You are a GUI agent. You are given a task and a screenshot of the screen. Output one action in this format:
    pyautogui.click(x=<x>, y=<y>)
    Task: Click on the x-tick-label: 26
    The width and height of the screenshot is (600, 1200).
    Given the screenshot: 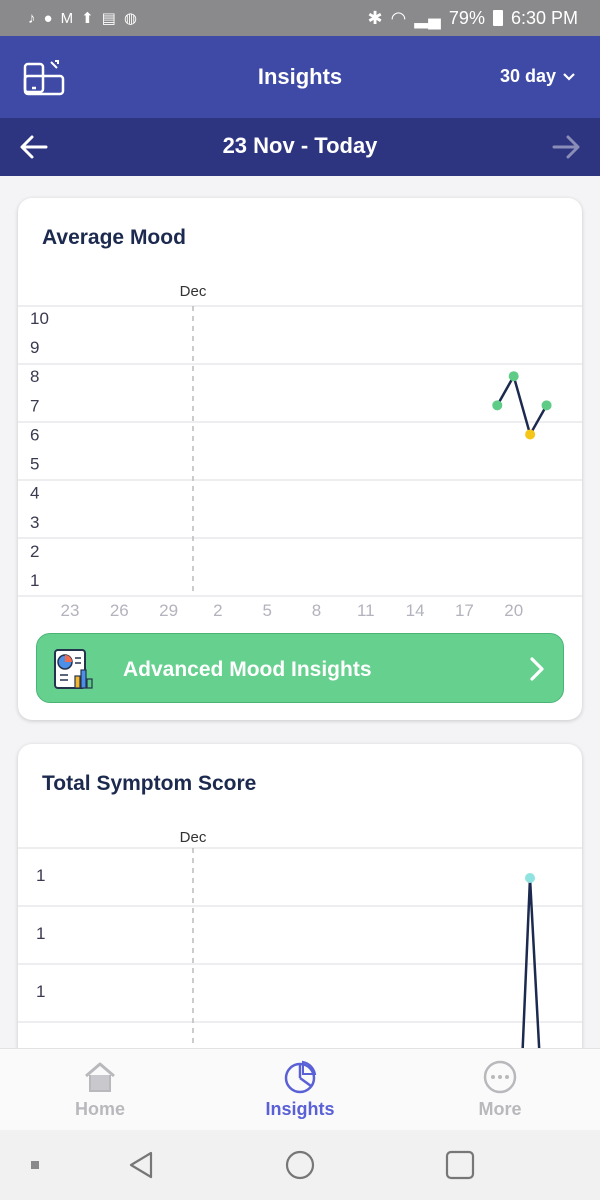 What is the action you would take?
    pyautogui.click(x=119, y=608)
    